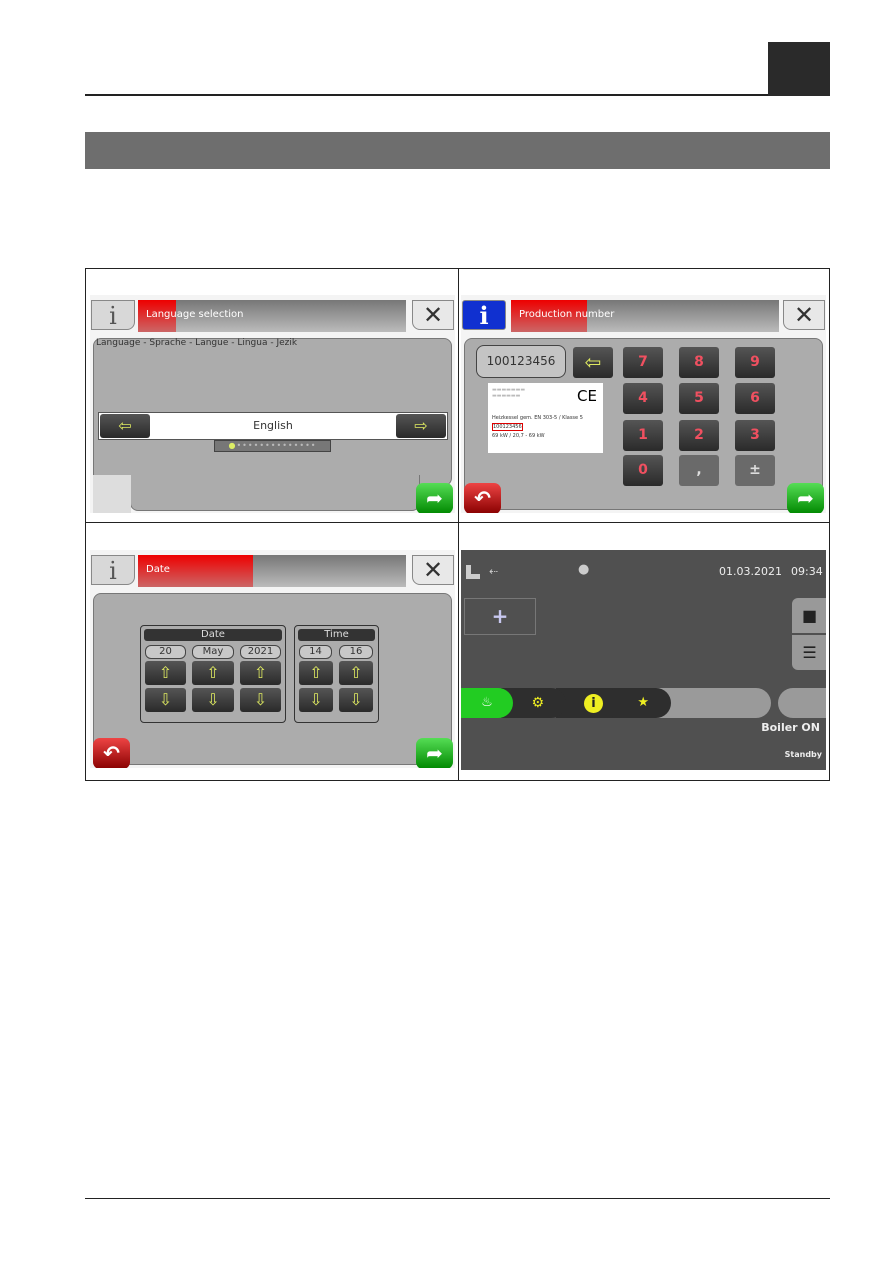  I want to click on network-icon, so click(473, 572).